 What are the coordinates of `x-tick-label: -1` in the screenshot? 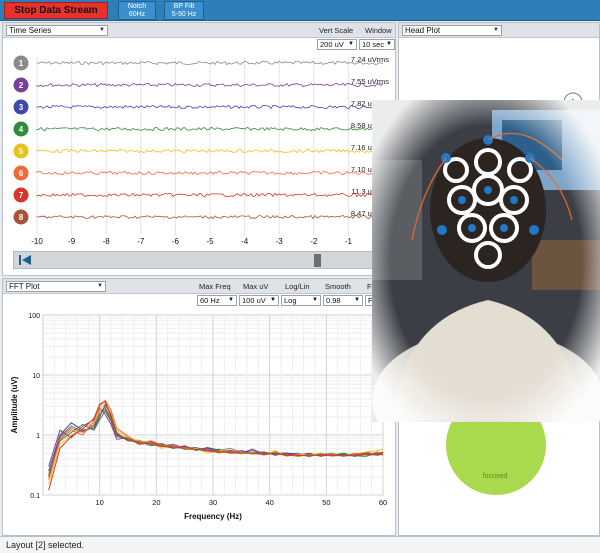 It's located at (349, 241).